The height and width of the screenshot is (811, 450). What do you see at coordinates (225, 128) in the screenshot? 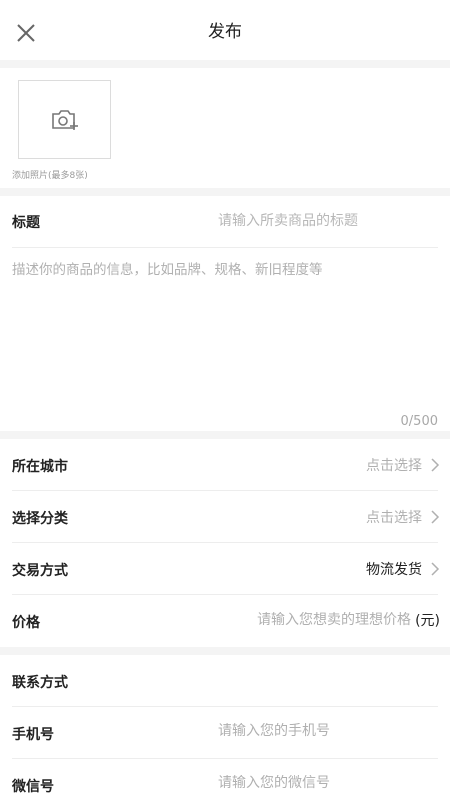
I see `photo-section: 添加照片(最多8张)` at bounding box center [225, 128].